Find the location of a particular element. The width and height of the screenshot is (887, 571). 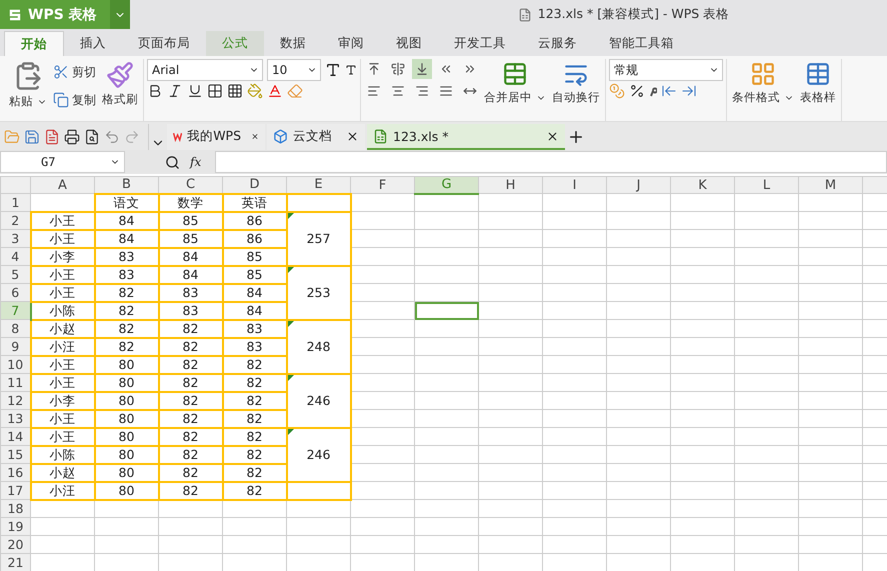

row-header: 3 is located at coordinates (15, 239).